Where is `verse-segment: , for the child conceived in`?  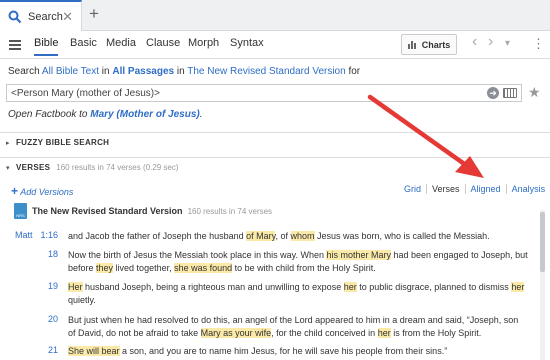 verse-segment: , for the child conceived in is located at coordinates (324, 333).